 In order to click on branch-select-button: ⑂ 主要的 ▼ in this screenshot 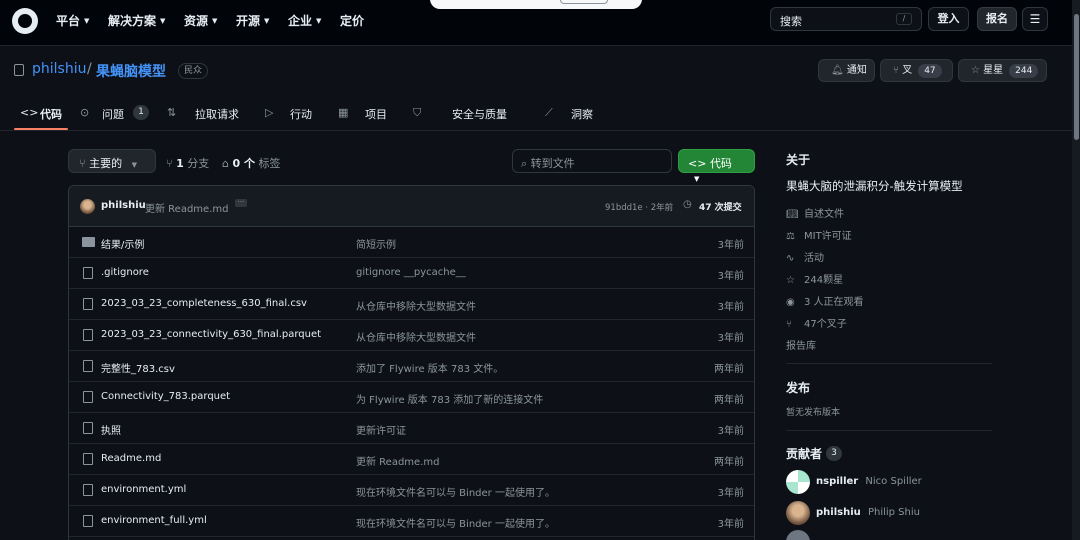, I will do `click(112, 161)`.